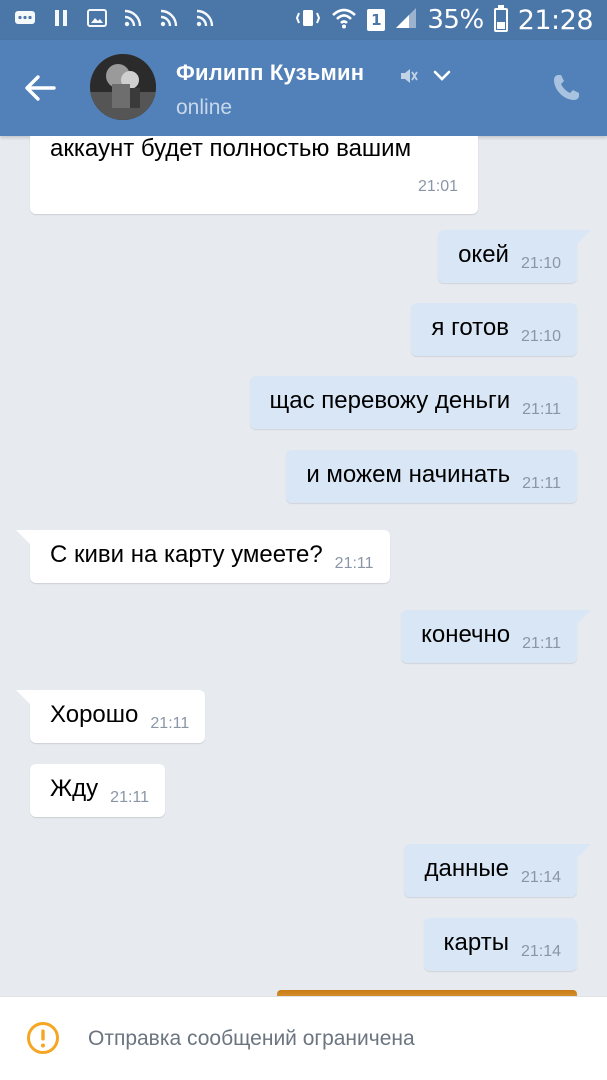 The width and height of the screenshot is (607, 1080). Describe the element at coordinates (74, 788) in the screenshot. I see `message-text: Жду` at that location.